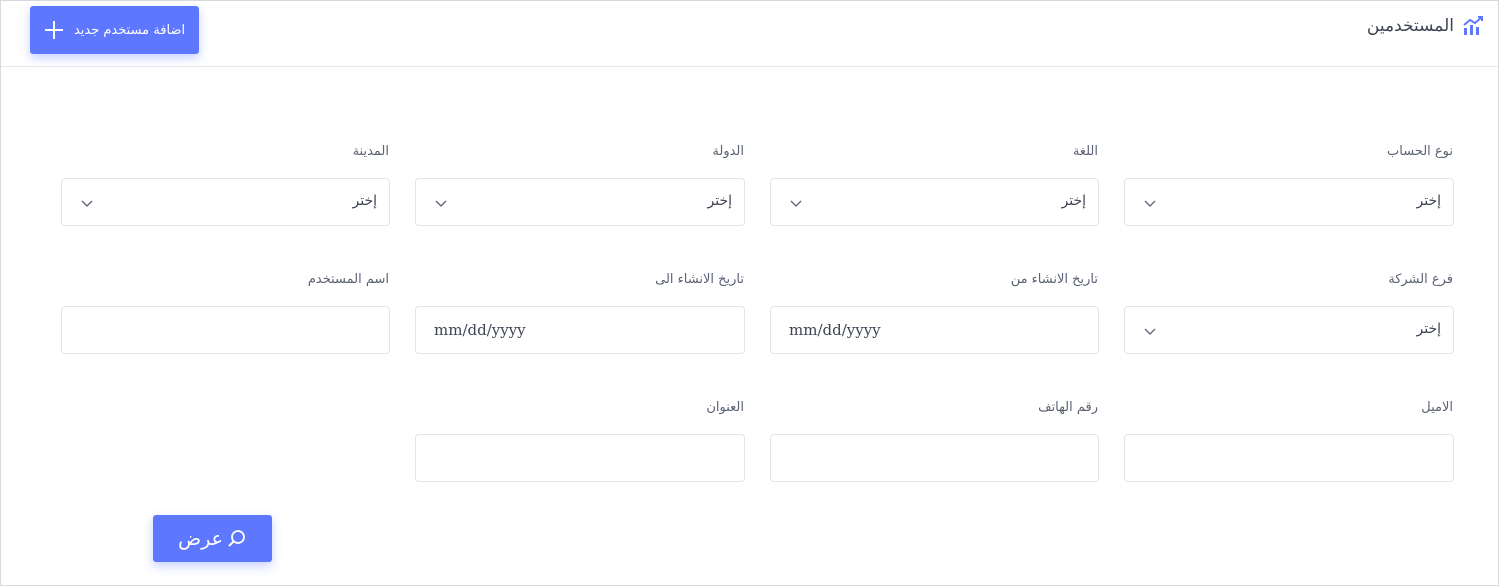 This screenshot has width=1499, height=586. I want to click on created-to-date-input: mm/dd/yyyy, so click(580, 330).